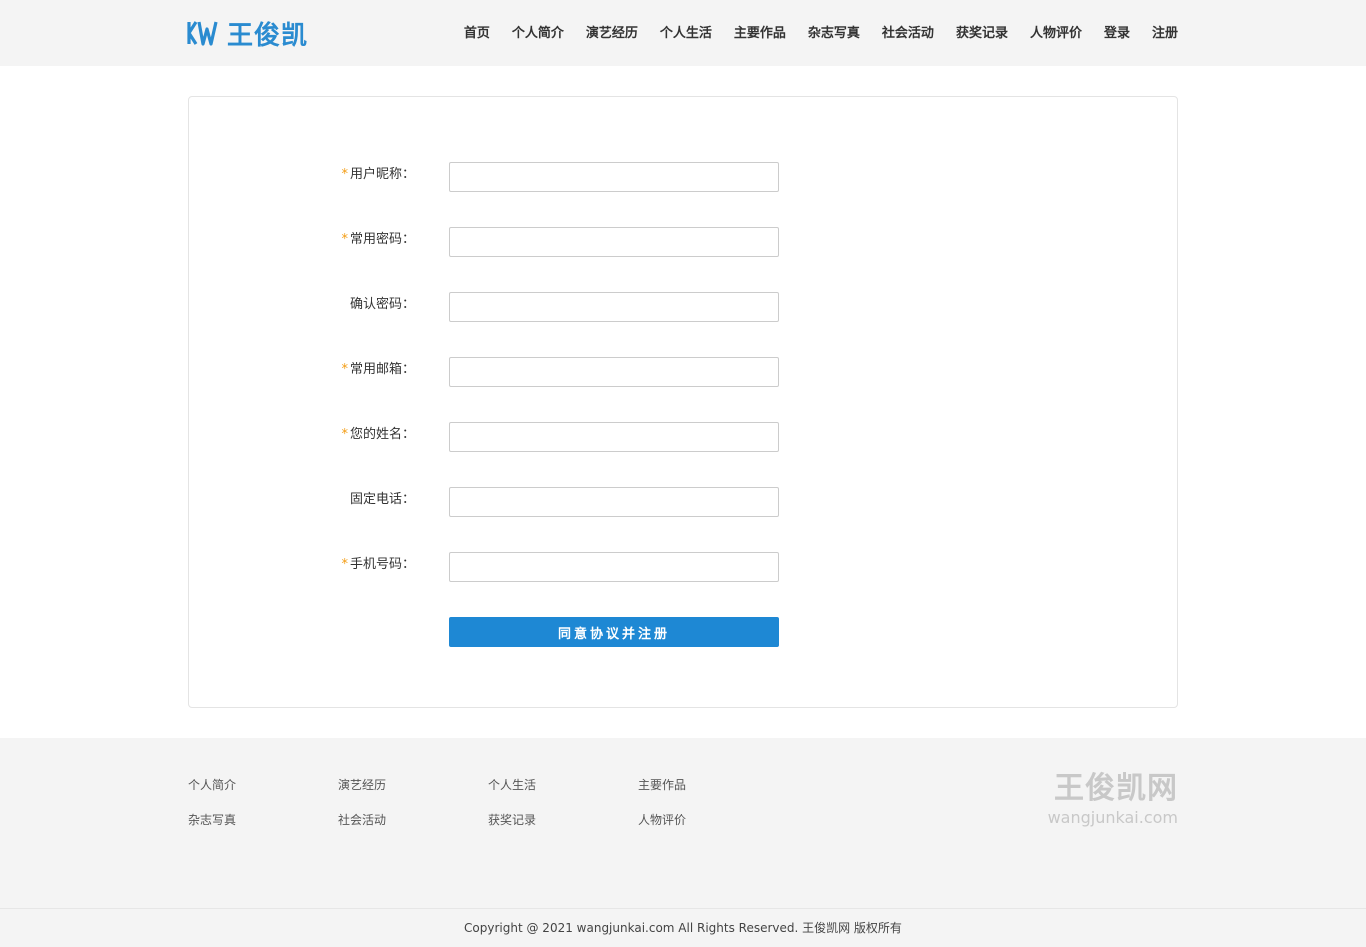 Image resolution: width=1366 pixels, height=947 pixels. I want to click on nav-item-profile: 个人简介, so click(538, 34).